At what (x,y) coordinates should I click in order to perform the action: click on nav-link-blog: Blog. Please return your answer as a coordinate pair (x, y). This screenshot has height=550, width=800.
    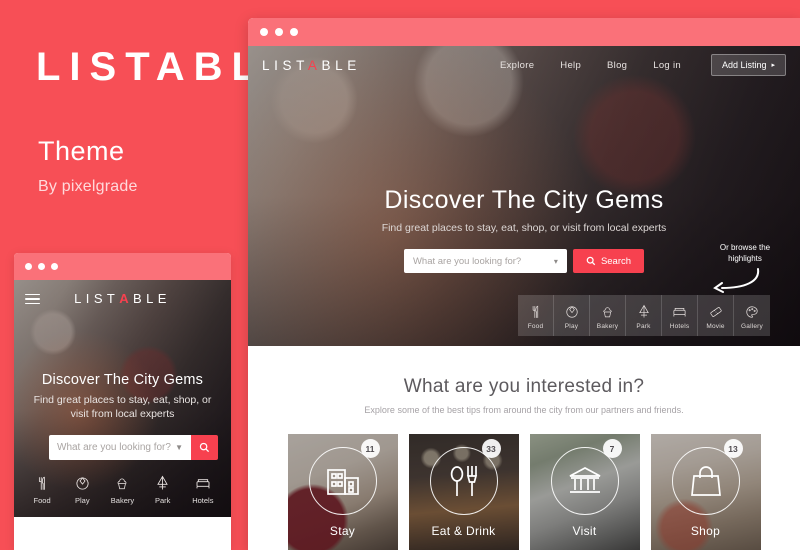
    Looking at the image, I should click on (617, 65).